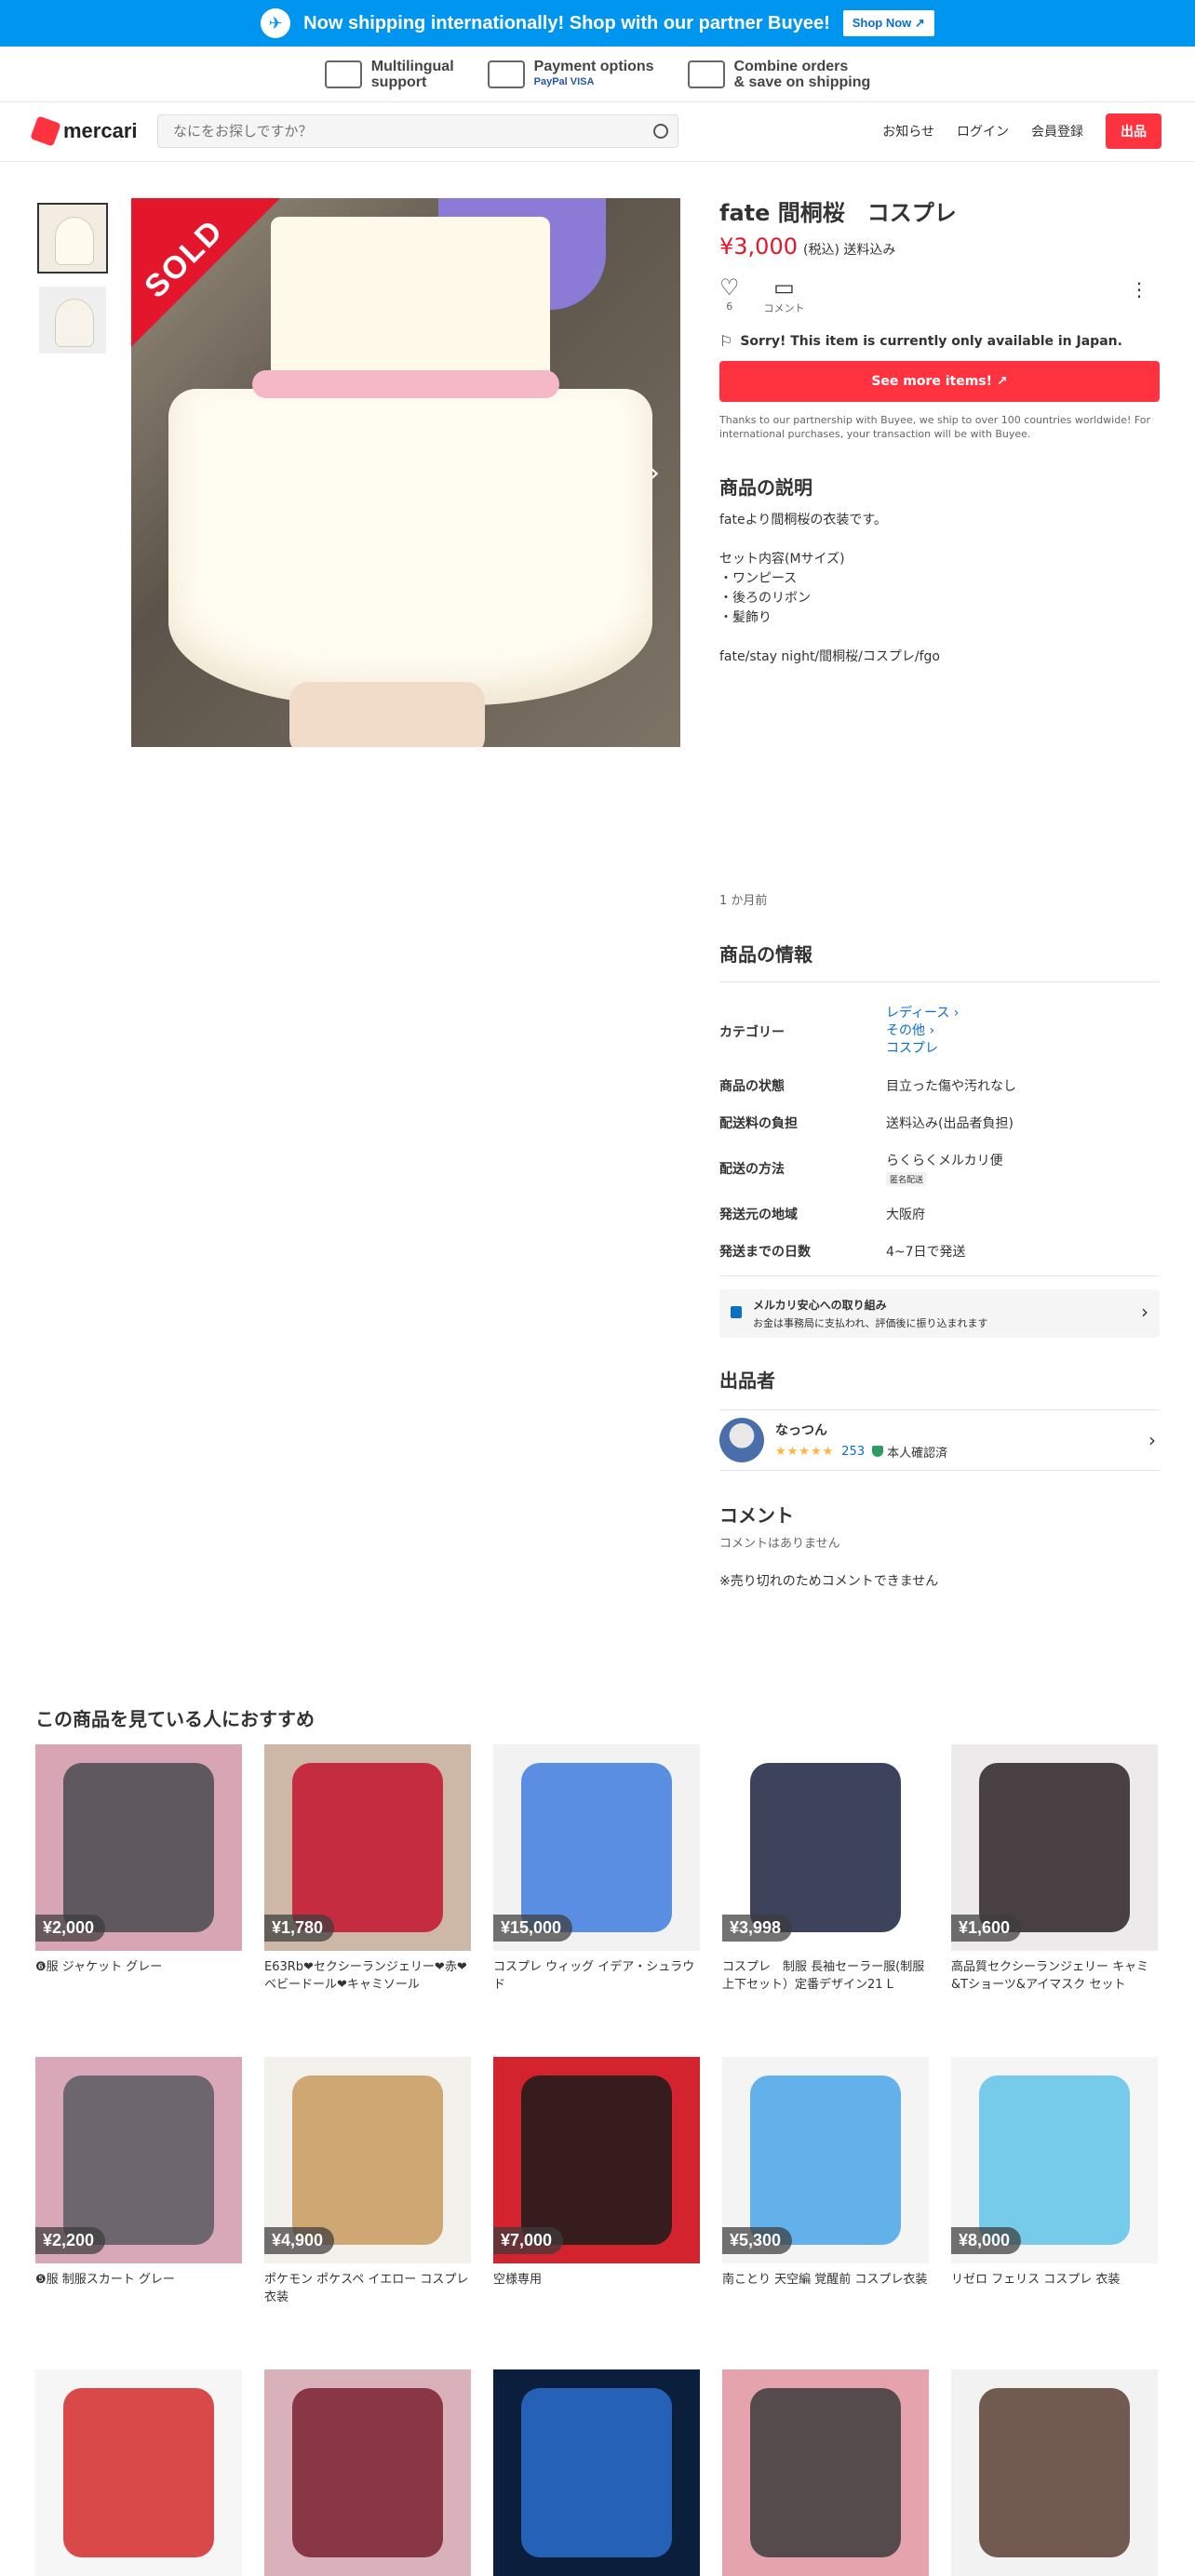 The image size is (1195, 2576). I want to click on category-link-other: その他 ›, so click(1023, 1031).